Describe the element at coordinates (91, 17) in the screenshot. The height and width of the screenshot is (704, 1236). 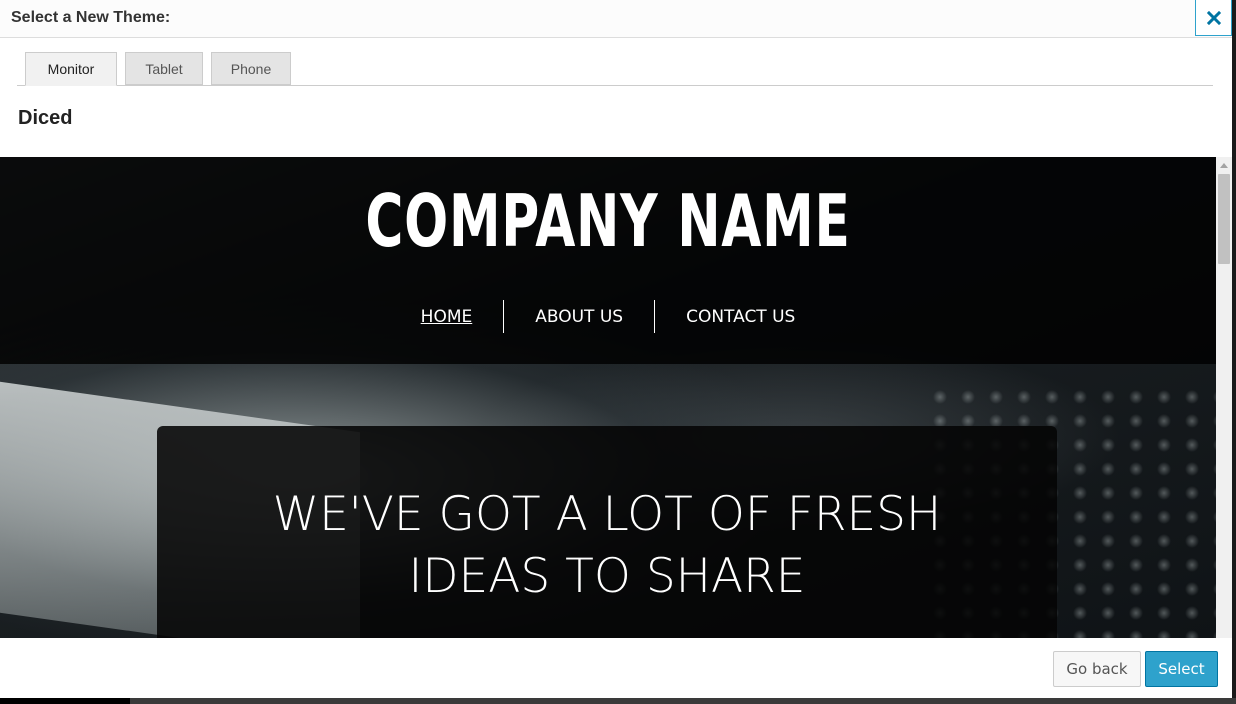
I see `dialog-title: Select a New Theme:` at that location.